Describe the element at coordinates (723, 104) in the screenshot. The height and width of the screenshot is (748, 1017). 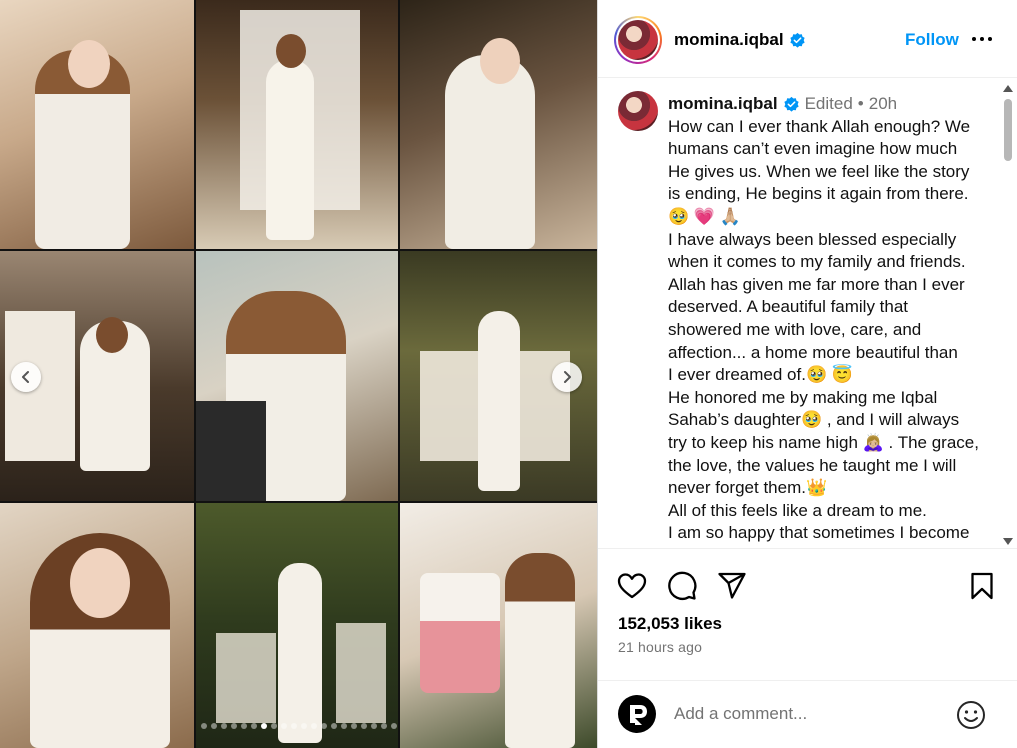
I see `caption-username: momina.iqbal` at that location.